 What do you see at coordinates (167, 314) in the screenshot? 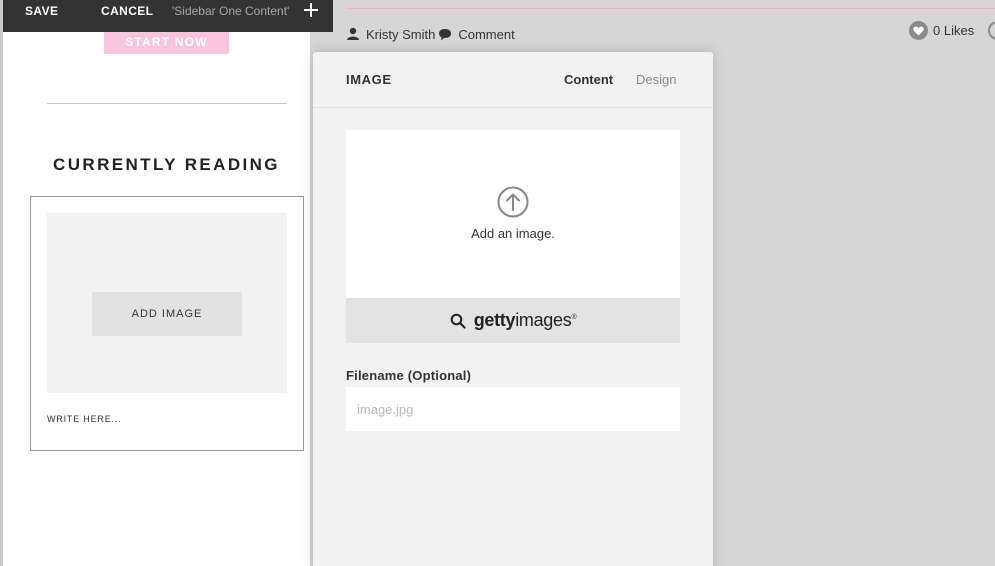
I see `add-image-button: ADD IMAGE` at bounding box center [167, 314].